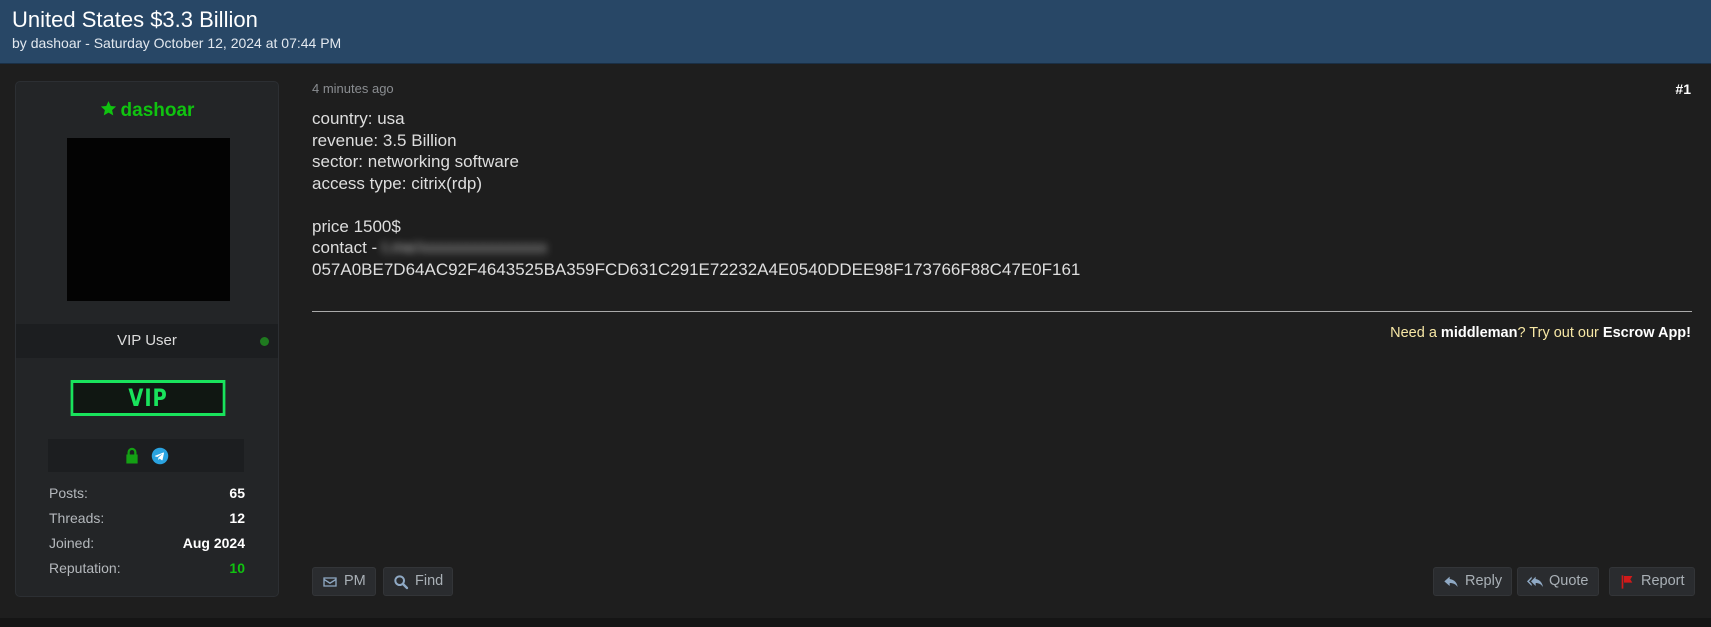  Describe the element at coordinates (85, 568) in the screenshot. I see `stat-label: Reputation:` at that location.